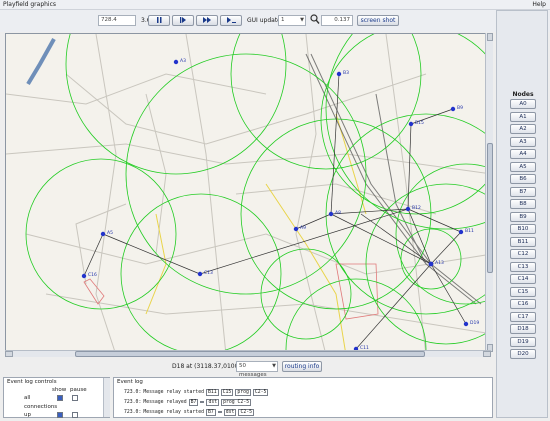 Image resolution: width=550 pixels, height=421 pixels. I want to click on play-until-button, so click(231, 20).